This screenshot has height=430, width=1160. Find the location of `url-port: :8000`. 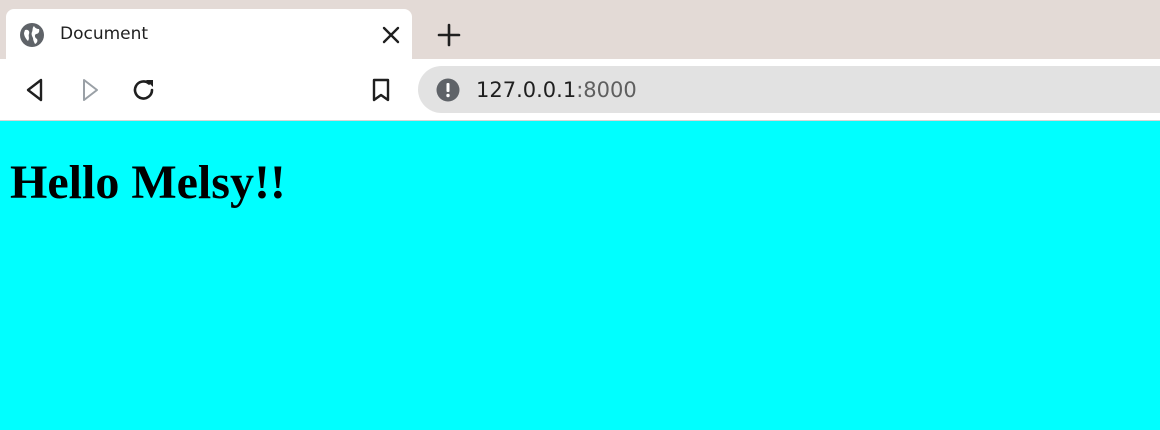

url-port: :8000 is located at coordinates (606, 90).